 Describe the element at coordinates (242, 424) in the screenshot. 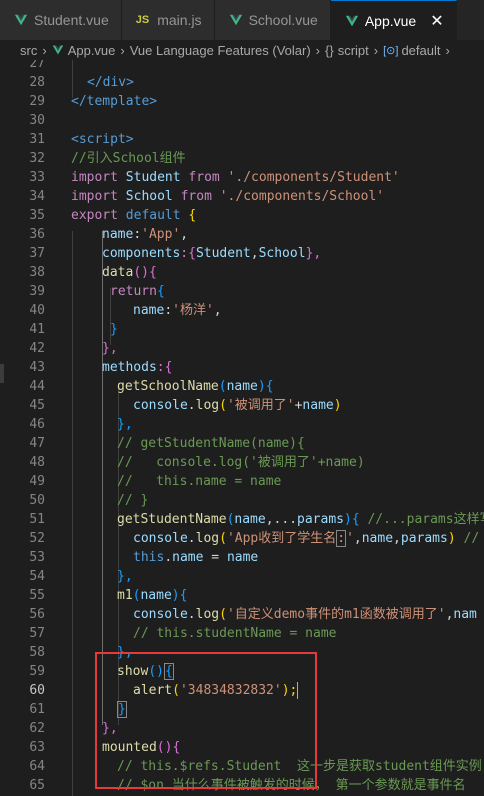

I see `code-line: 46},` at that location.